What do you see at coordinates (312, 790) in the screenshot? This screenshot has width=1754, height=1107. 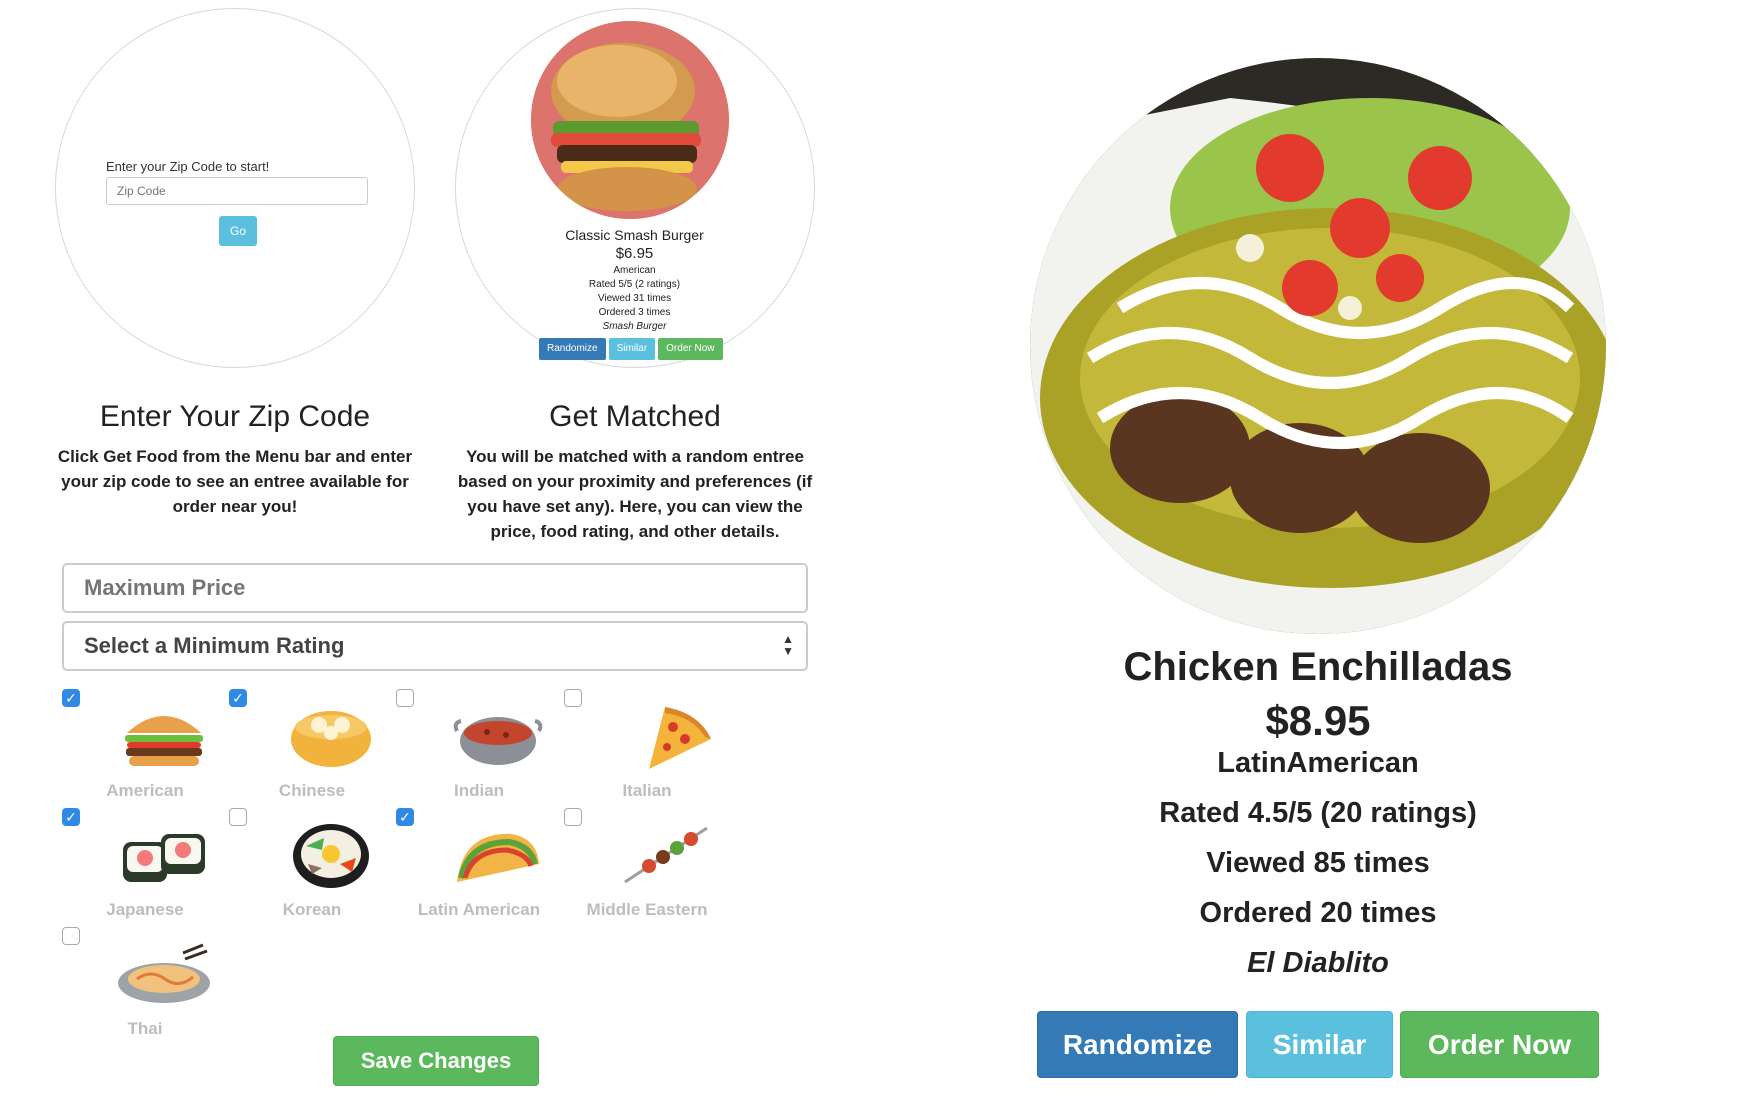 I see `cuisine-label-chinese: Chinese` at bounding box center [312, 790].